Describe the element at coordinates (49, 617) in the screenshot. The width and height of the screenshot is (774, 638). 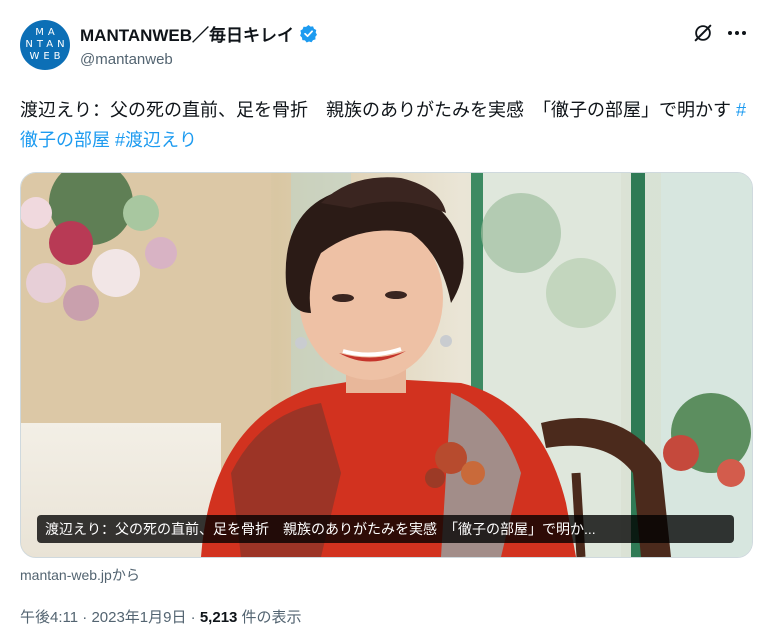
I see `tweet-time: 午後4:11` at that location.